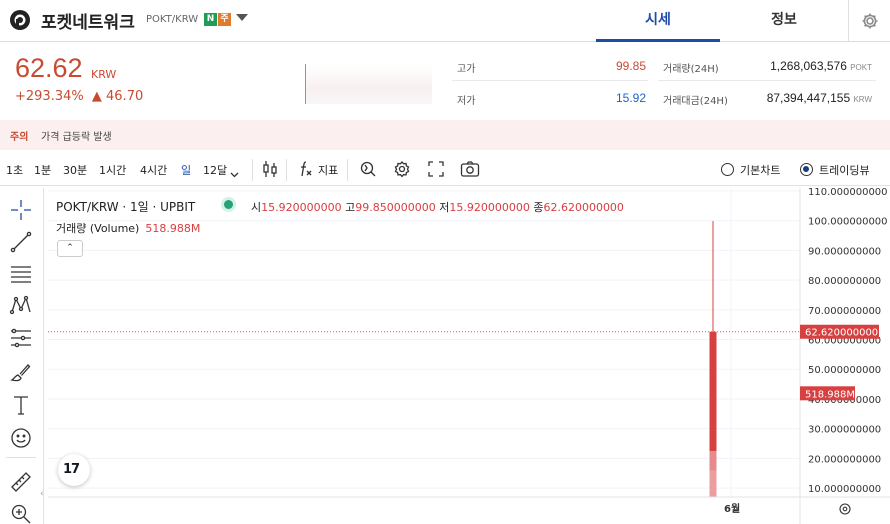 This screenshot has height=524, width=890. I want to click on volume-legend: 거래량 (Volume) 518.988M, so click(128, 228).